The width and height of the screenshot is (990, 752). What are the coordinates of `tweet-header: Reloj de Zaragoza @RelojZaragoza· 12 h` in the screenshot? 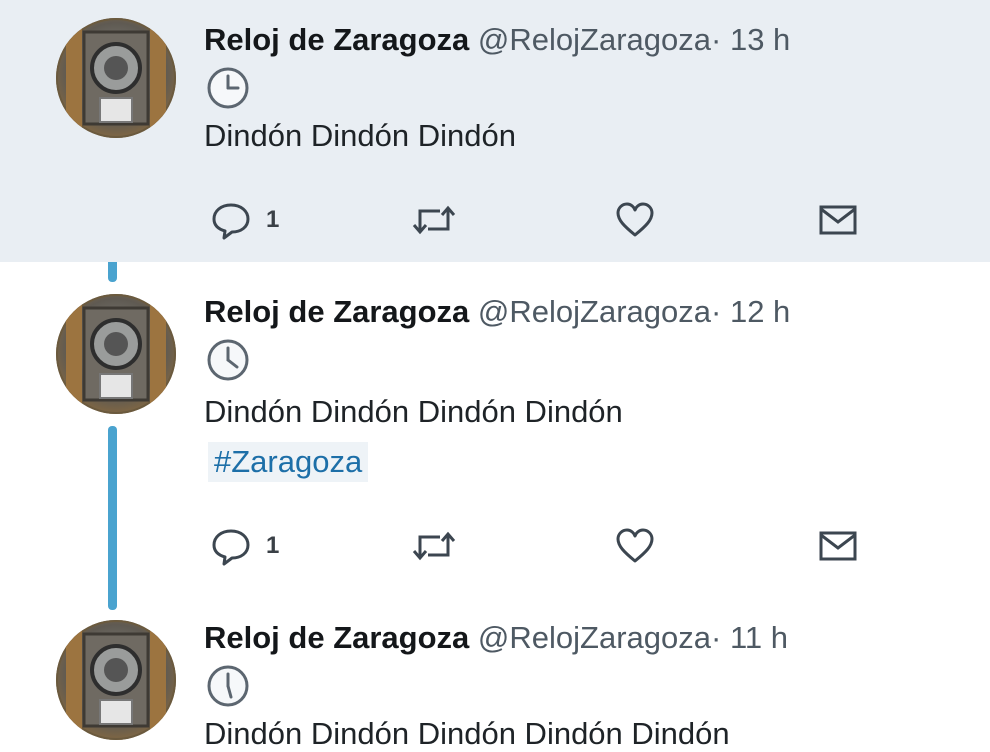 It's located at (497, 312).